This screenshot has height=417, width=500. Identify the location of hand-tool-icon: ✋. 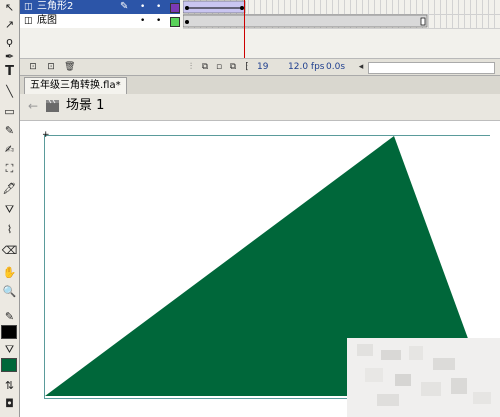
(9, 272).